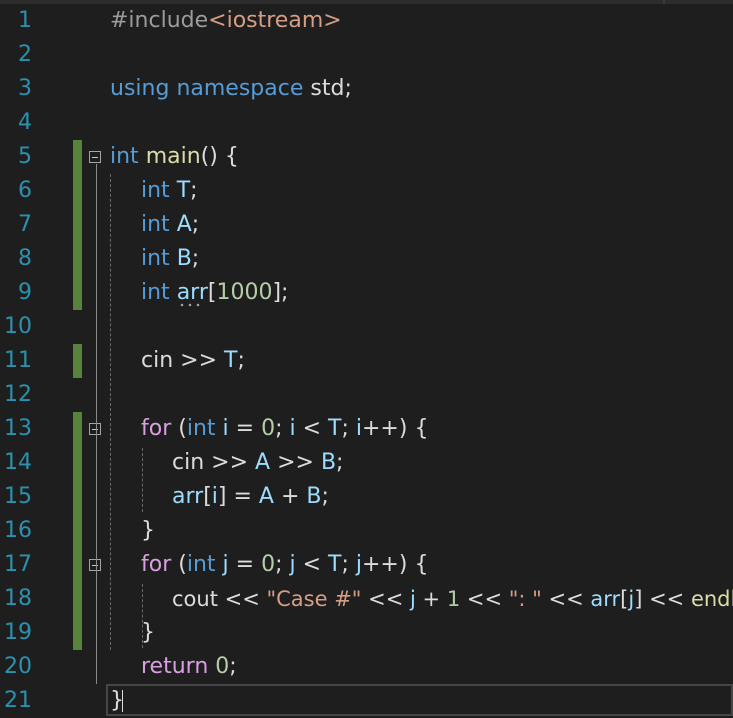 Image resolution: width=733 pixels, height=718 pixels. I want to click on code-text: int B;, so click(170, 259).